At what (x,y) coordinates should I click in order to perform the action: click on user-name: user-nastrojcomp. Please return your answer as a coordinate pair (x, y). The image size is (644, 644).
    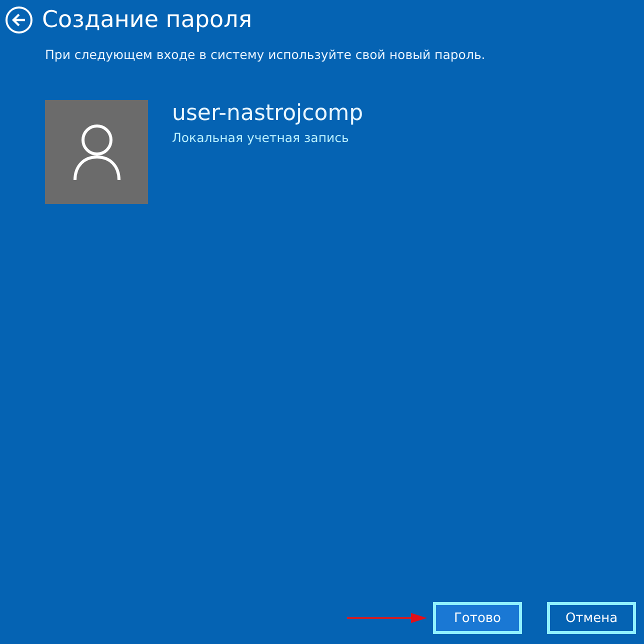
    Looking at the image, I should click on (268, 114).